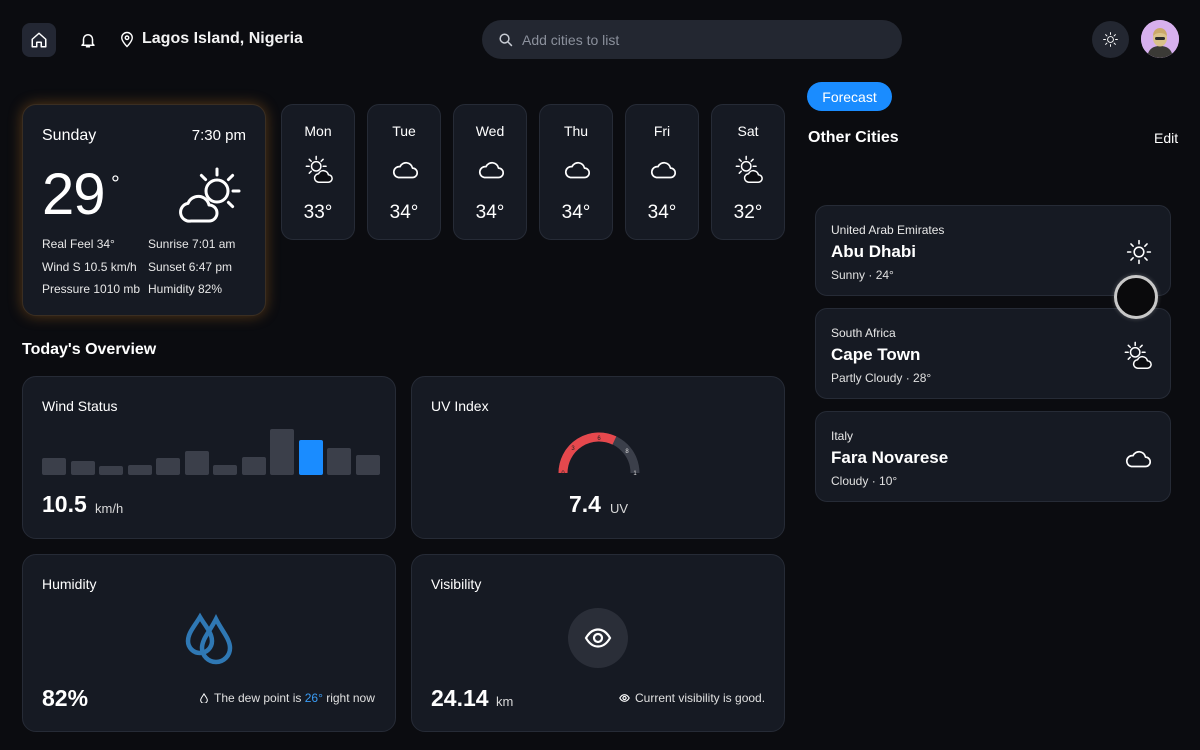 Image resolution: width=1200 pixels, height=750 pixels. What do you see at coordinates (624, 698) in the screenshot?
I see `small-eye-icon` at bounding box center [624, 698].